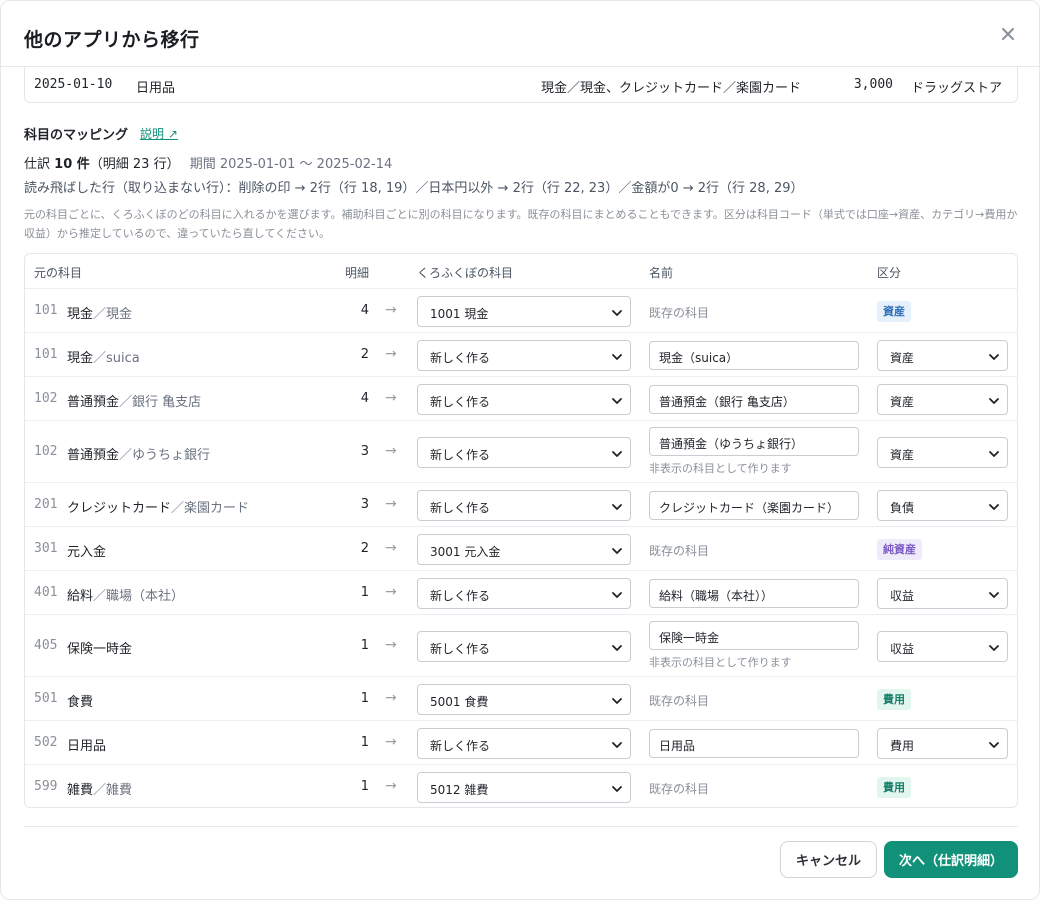 Image resolution: width=1040 pixels, height=900 pixels. I want to click on source-sub: ／銀行 亀支店, so click(160, 402).